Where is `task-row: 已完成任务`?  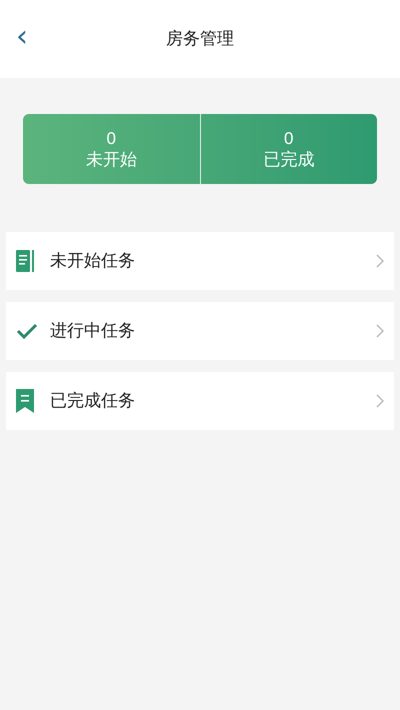 task-row: 已完成任务 is located at coordinates (200, 401).